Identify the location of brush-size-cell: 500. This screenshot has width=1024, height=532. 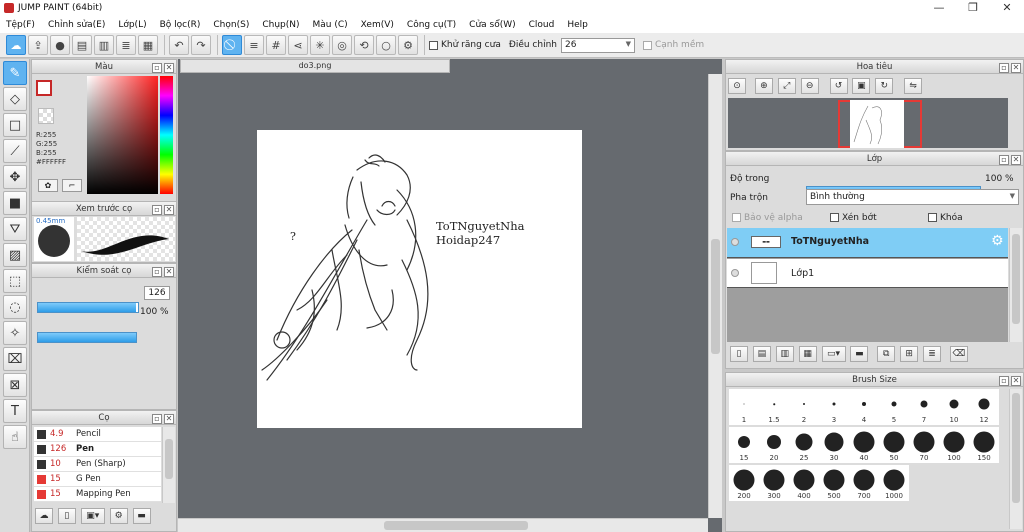
(834, 483).